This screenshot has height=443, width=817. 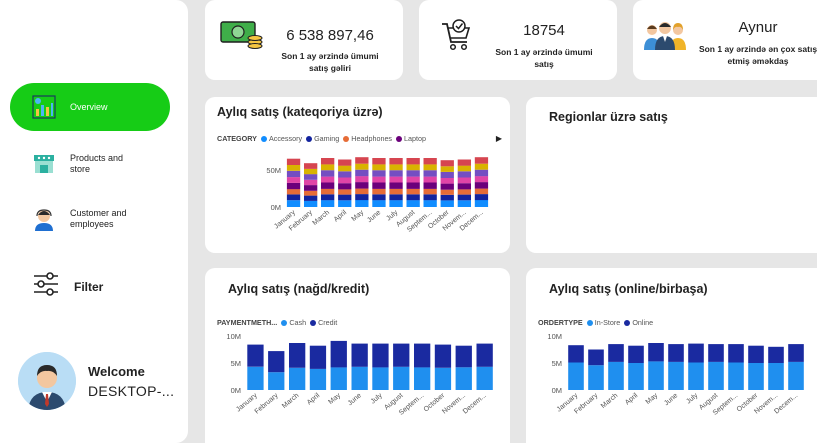 What do you see at coordinates (411, 138) in the screenshot?
I see `legend-item-laptop: Laptop` at bounding box center [411, 138].